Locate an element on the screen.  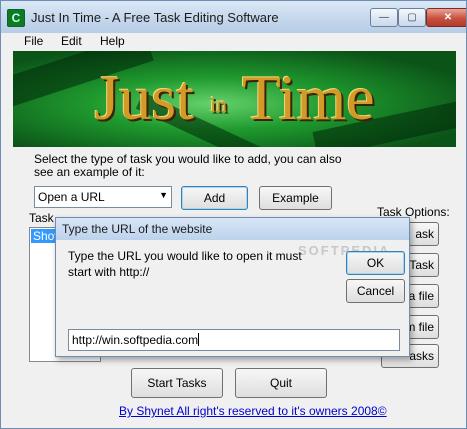
text-caret is located at coordinates (199, 339).